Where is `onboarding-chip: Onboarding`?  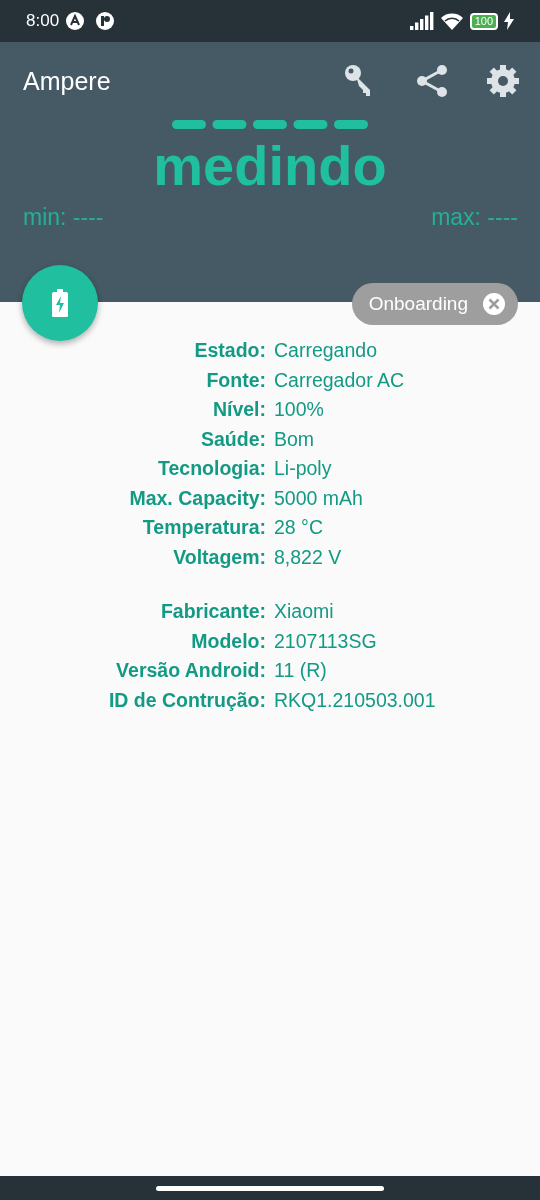 onboarding-chip: Onboarding is located at coordinates (434, 304).